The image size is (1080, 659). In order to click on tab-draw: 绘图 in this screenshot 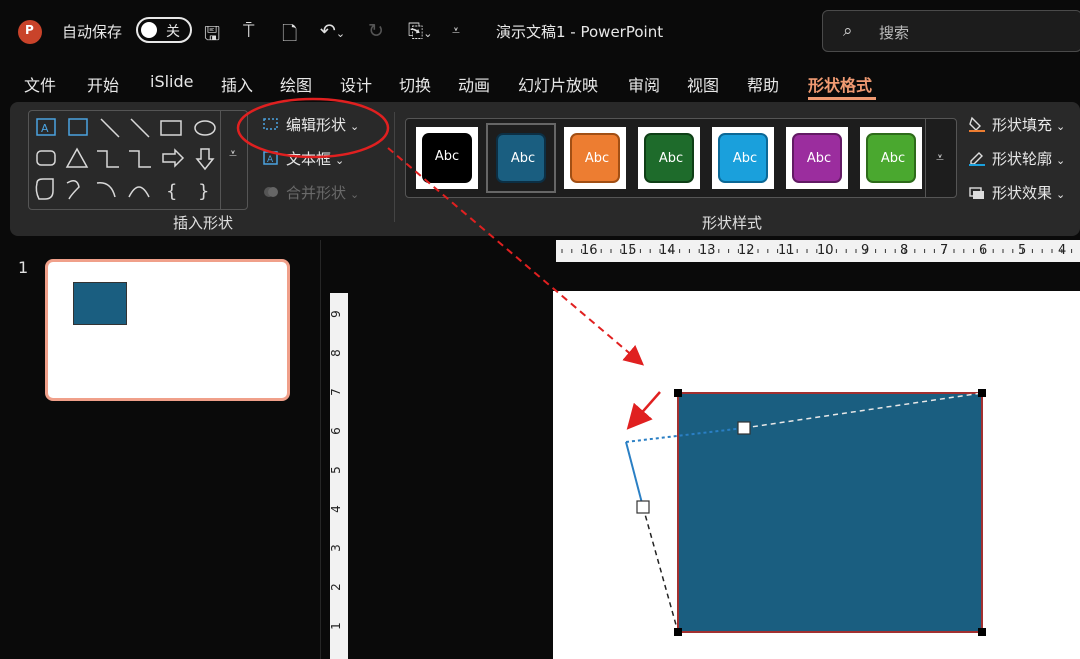, I will do `click(296, 84)`.